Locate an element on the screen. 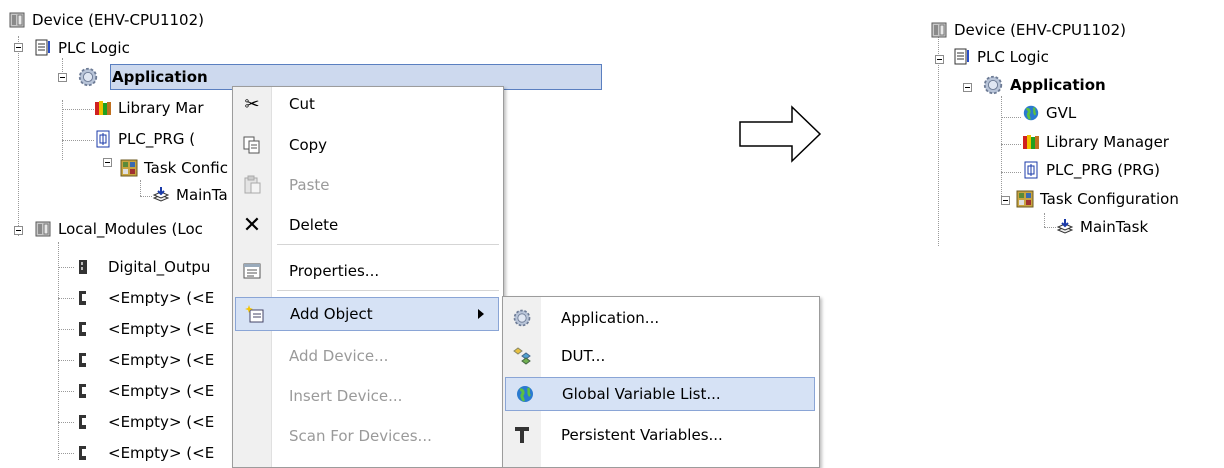 This screenshot has height=468, width=1224. tree-item-gvl: GVL is located at coordinates (1049, 113).